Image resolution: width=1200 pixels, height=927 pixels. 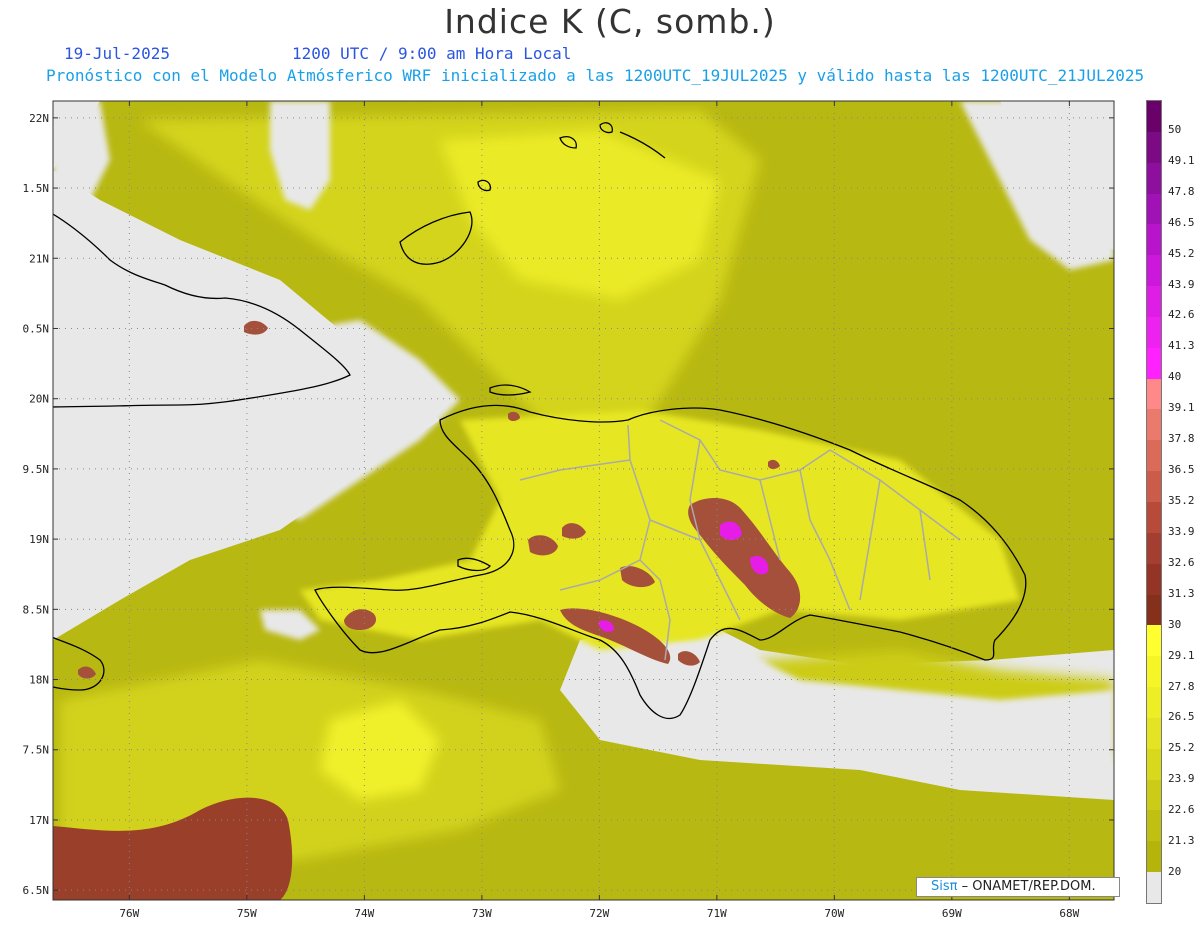 What do you see at coordinates (39, 399) in the screenshot?
I see `lat-tick-label: 20N` at bounding box center [39, 399].